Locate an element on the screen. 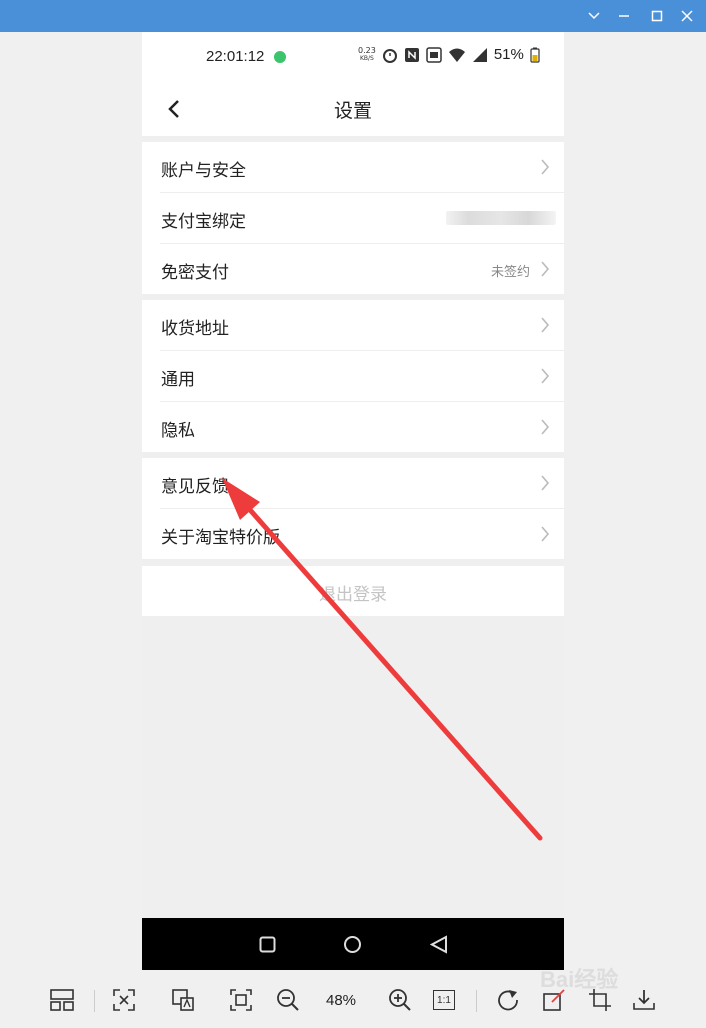 The image size is (706, 1028). settings-item-label: 意见反馈 is located at coordinates (195, 487).